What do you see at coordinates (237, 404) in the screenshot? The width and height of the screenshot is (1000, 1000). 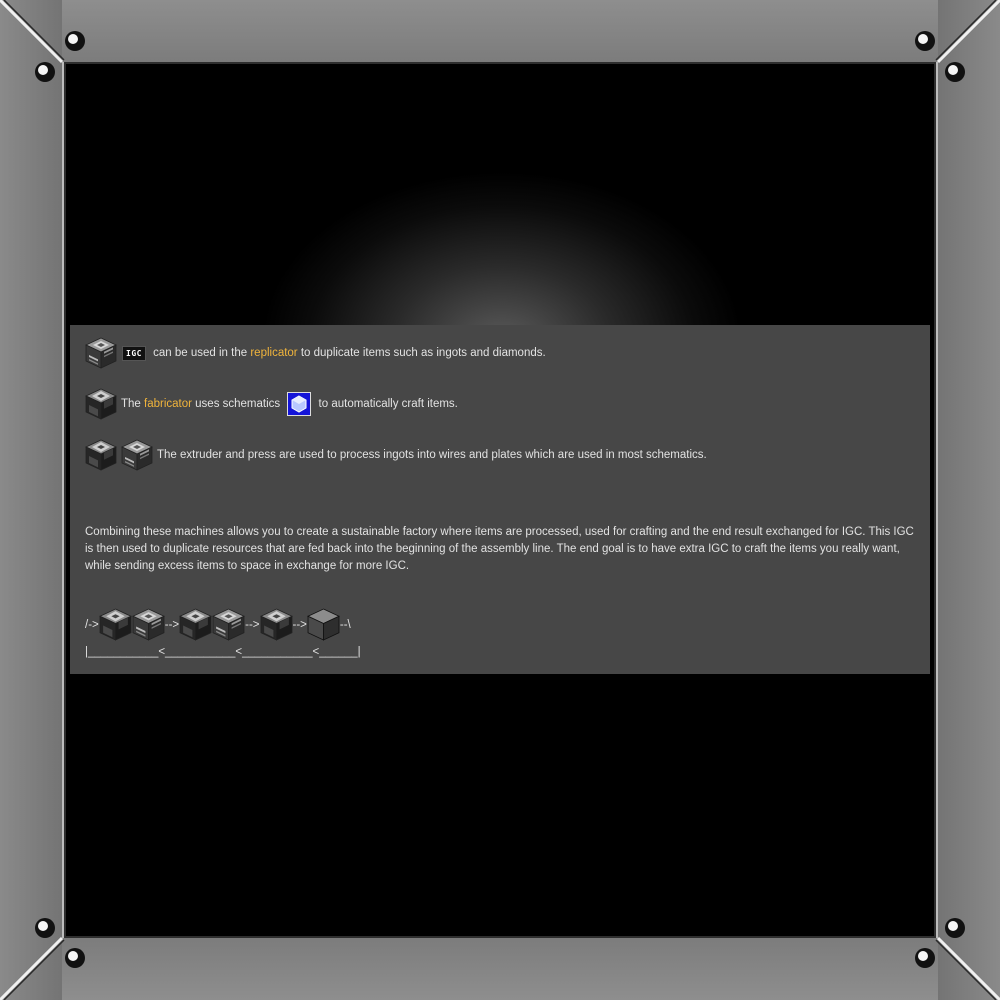 I see `fabricator-text-middle: uses schematics` at bounding box center [237, 404].